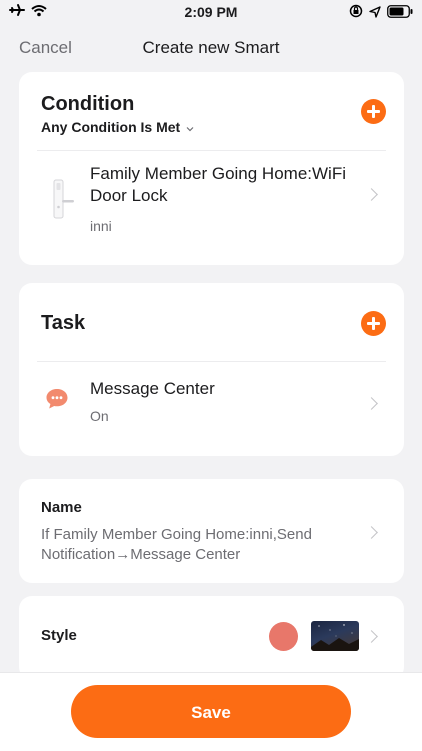  I want to click on condition-item-title: Family Member Going Home:WiFi Door Lock, so click(218, 184).